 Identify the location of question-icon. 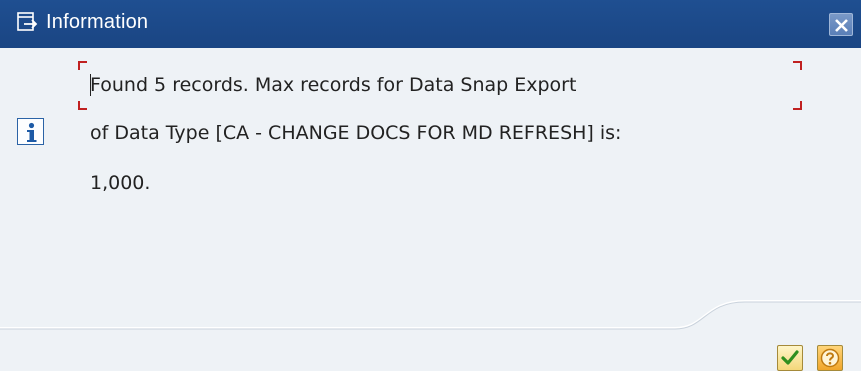
(830, 358).